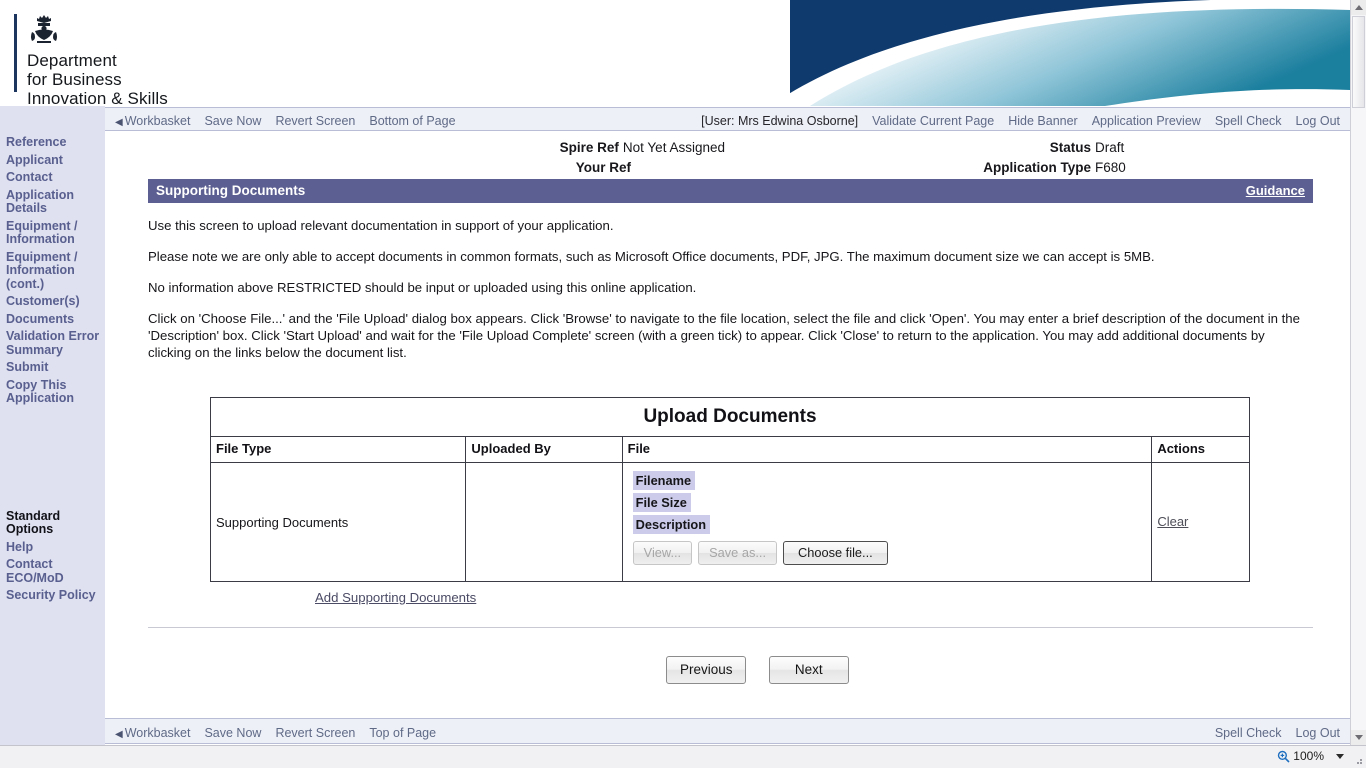 This screenshot has height=768, width=1366. I want to click on cell-uploaded-by, so click(544, 522).